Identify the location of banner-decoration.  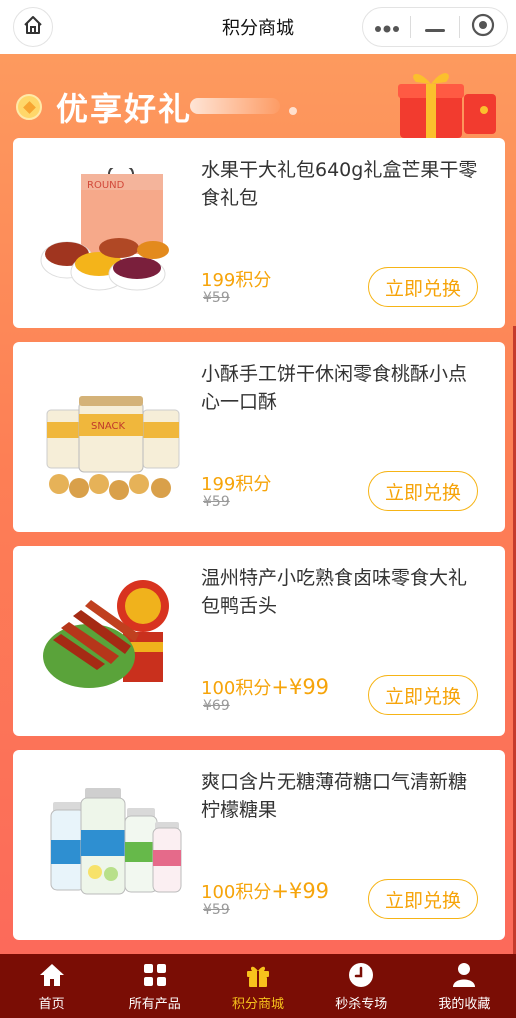
(235, 106).